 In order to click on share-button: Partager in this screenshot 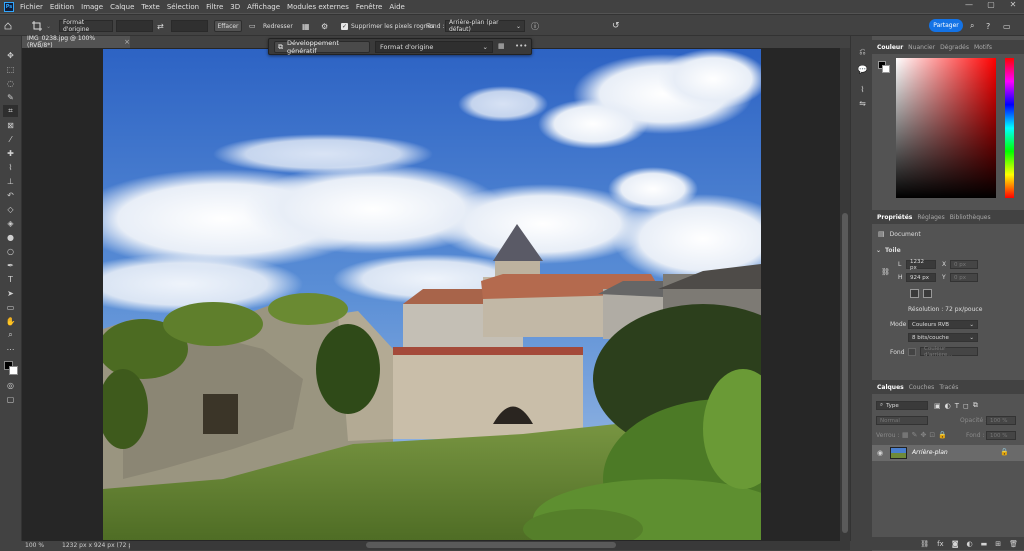, I will do `click(946, 25)`.